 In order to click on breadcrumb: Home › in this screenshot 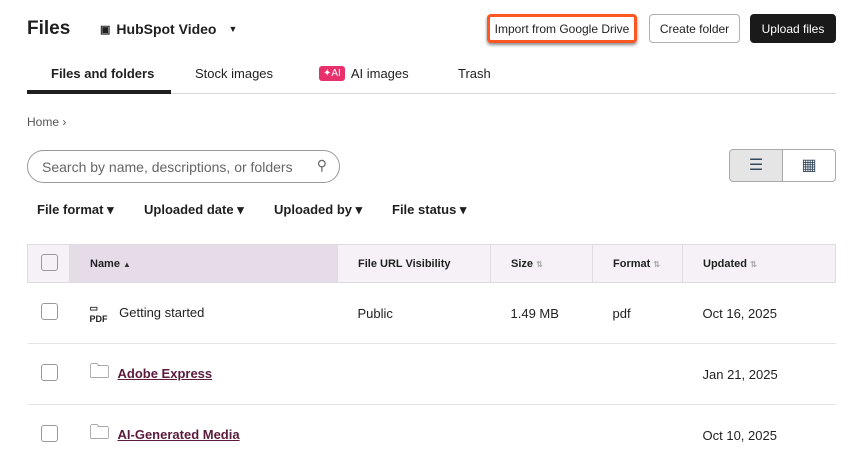, I will do `click(46, 122)`.